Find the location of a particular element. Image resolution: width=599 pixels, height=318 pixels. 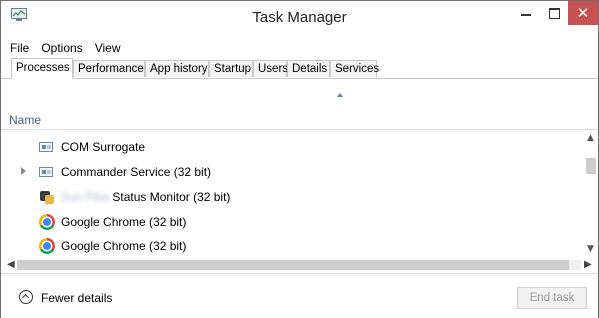

horizontal-scrollbar: ◀ ▶ is located at coordinates (299, 265).